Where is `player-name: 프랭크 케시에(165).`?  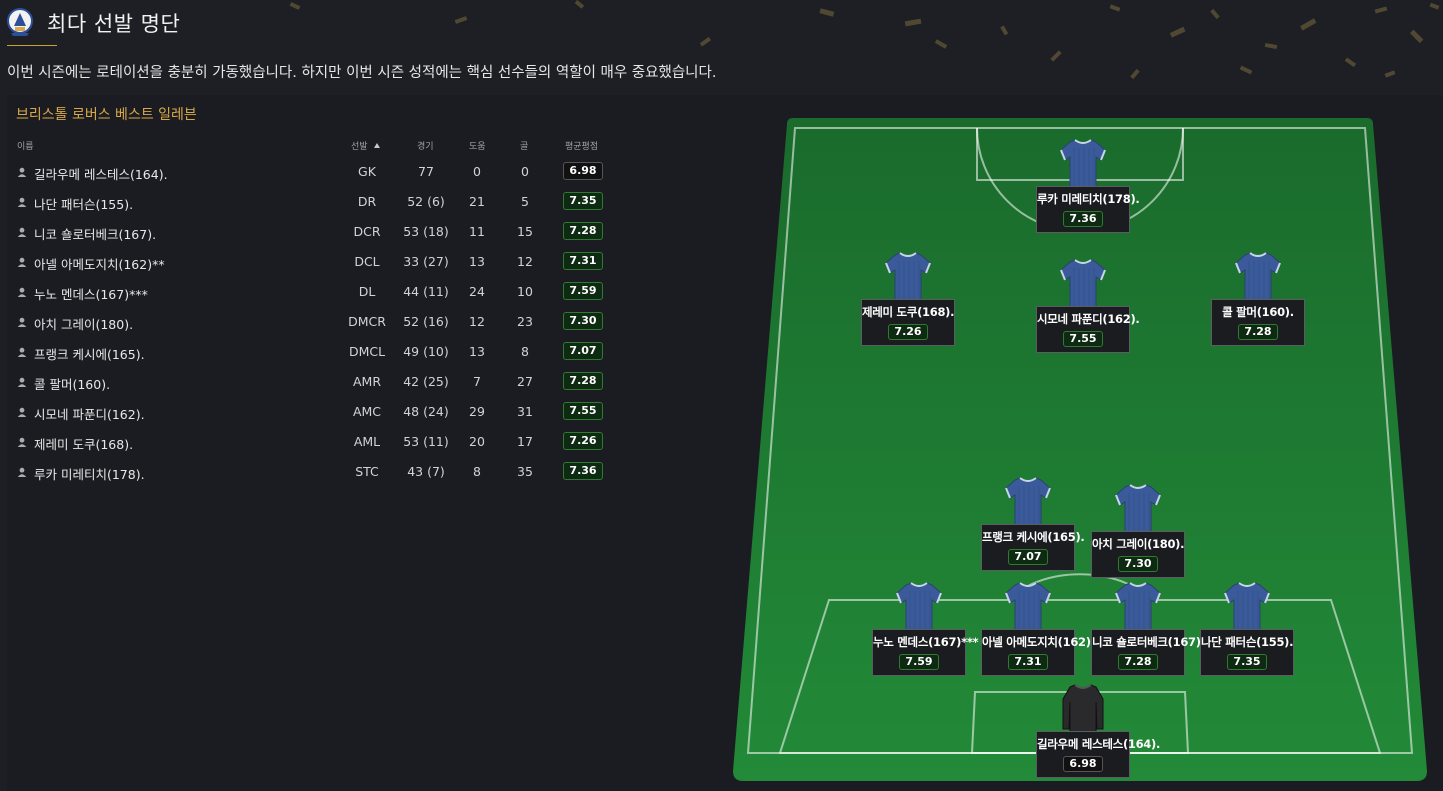 player-name: 프랭크 케시에(165). is located at coordinates (89, 353).